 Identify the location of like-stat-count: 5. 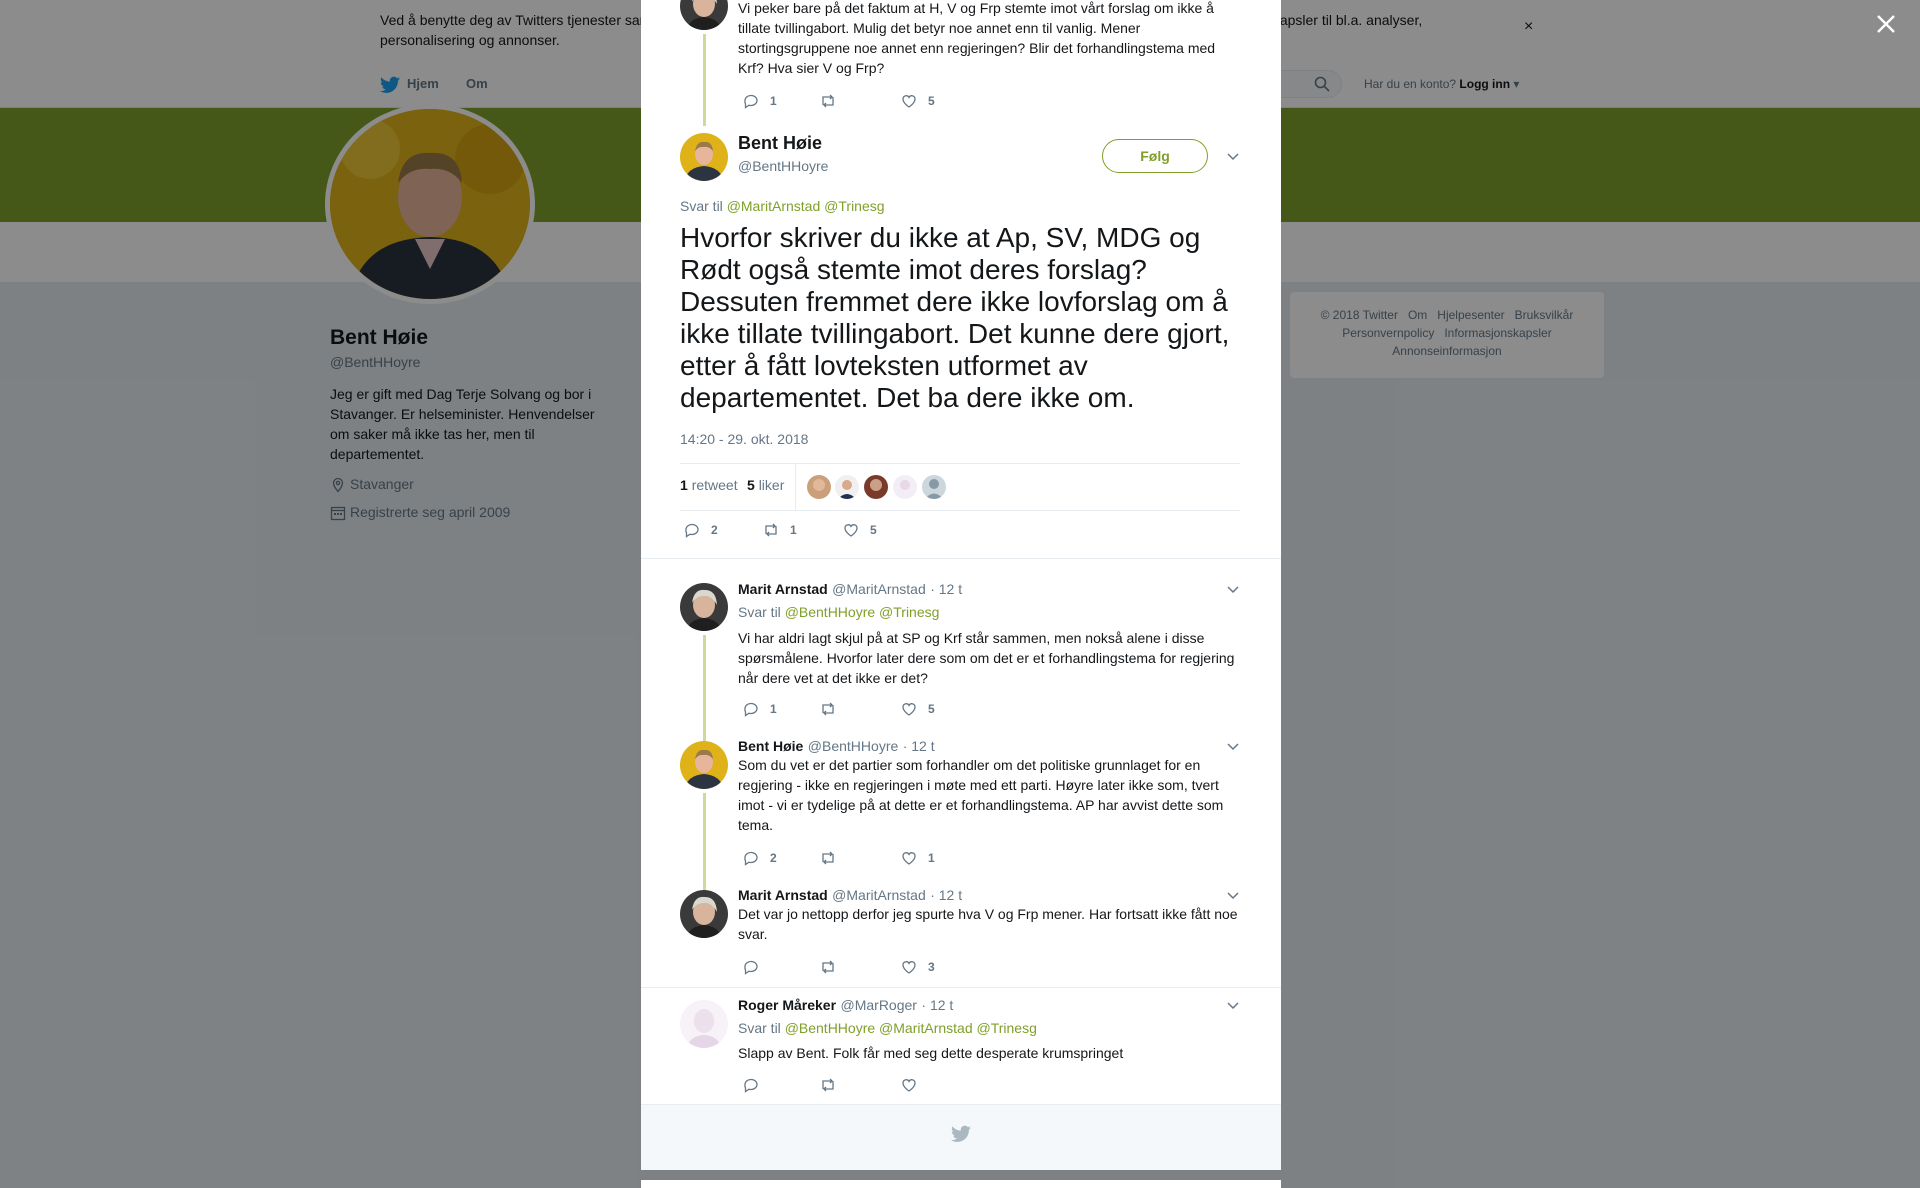
(751, 485).